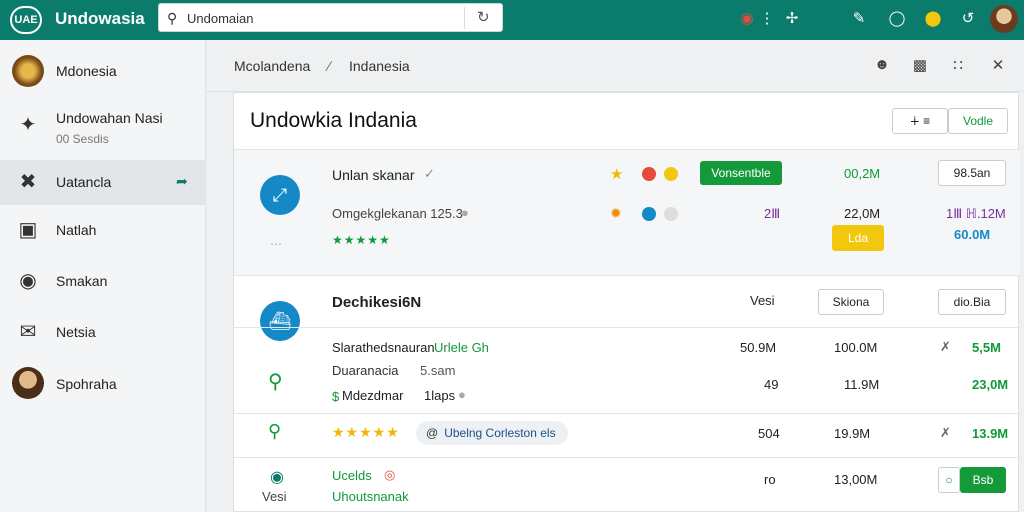 This screenshot has height=512, width=1024. Describe the element at coordinates (76, 230) in the screenshot. I see `sidebar-item-label: Natlah` at that location.